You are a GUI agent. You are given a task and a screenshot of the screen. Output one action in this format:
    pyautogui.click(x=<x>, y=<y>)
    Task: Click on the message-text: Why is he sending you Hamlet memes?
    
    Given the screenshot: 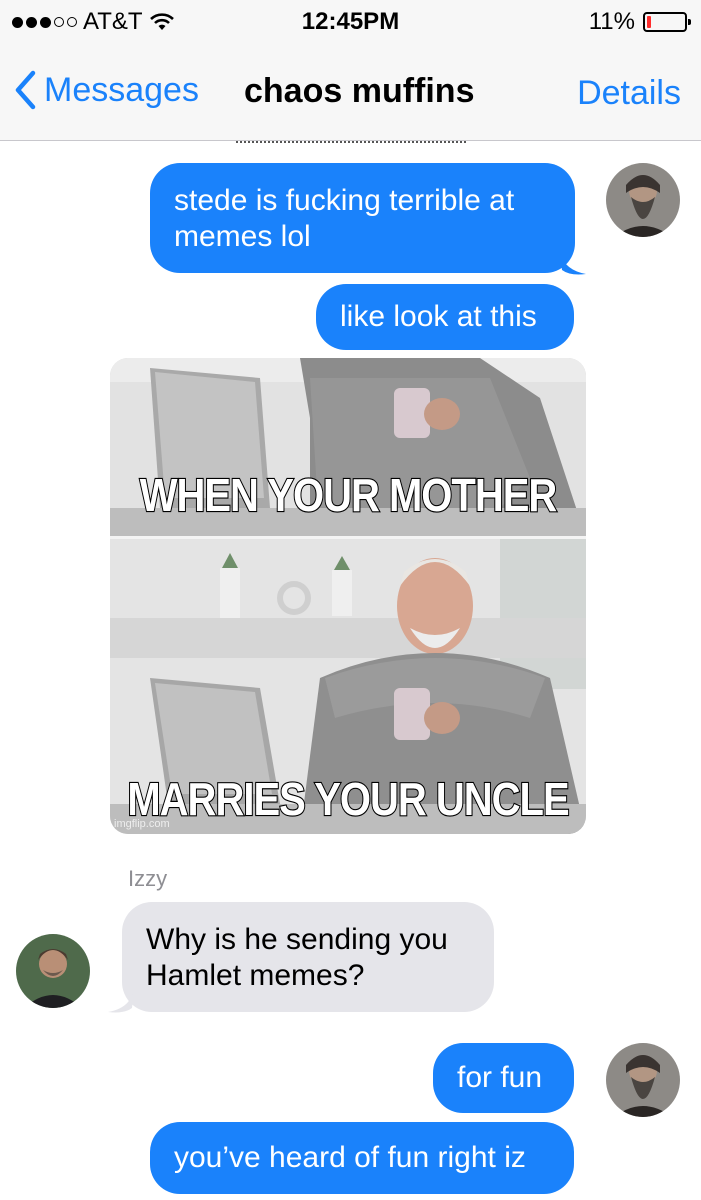 What is the action you would take?
    pyautogui.click(x=297, y=957)
    